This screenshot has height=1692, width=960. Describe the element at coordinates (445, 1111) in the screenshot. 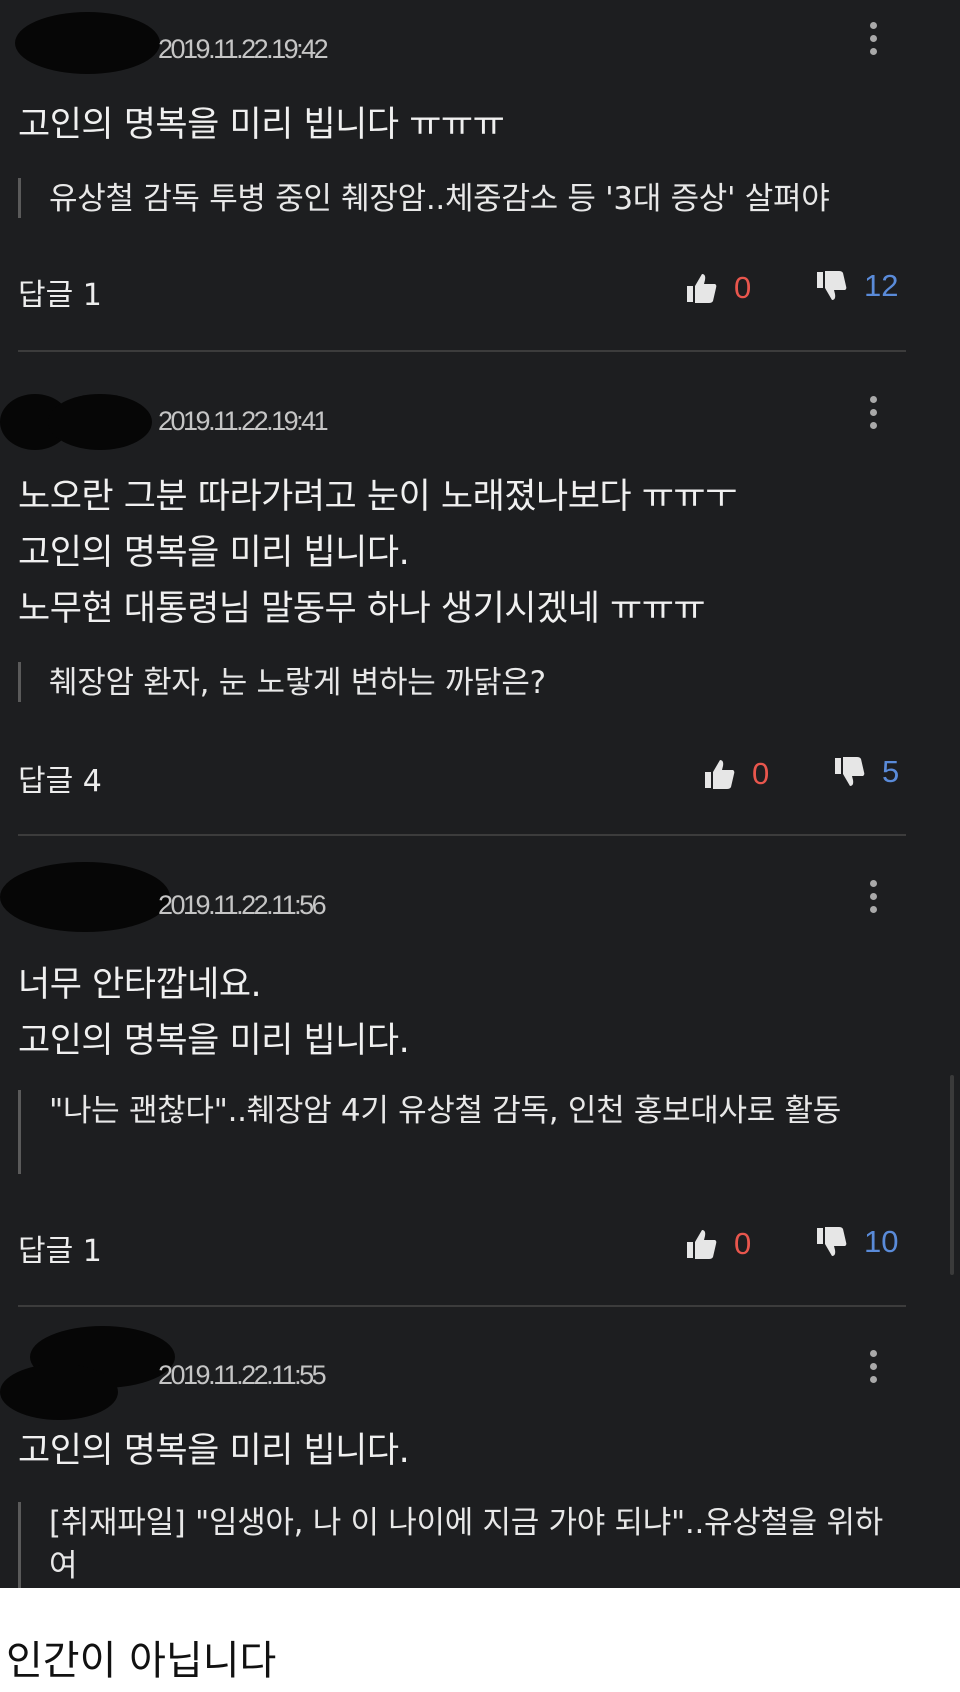

I see `article-title: "나는 괜찮다"..췌장암 4기 유상철 감독, 인천 홍보대사로 활동` at that location.